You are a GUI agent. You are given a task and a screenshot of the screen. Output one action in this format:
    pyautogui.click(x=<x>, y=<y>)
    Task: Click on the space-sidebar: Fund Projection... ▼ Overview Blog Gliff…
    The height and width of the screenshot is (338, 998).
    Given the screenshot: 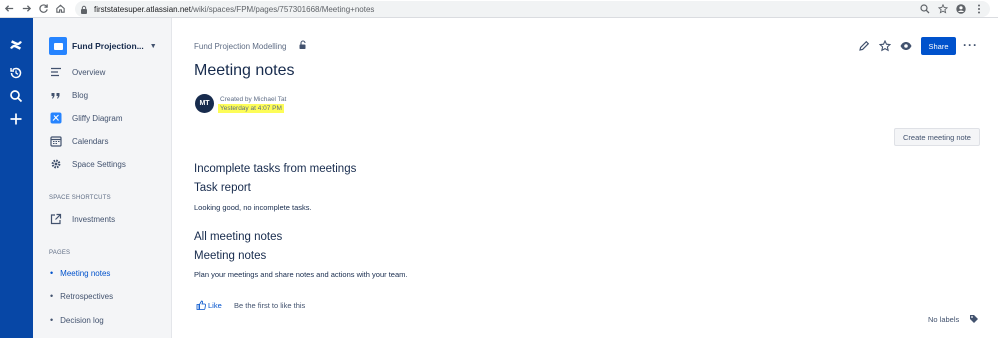 What is the action you would take?
    pyautogui.click(x=102, y=178)
    